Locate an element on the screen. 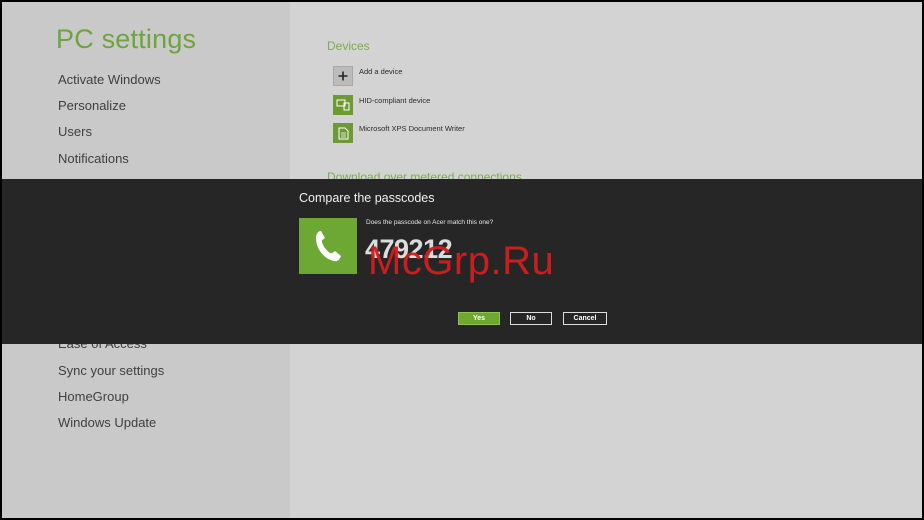  yes-button: Yes is located at coordinates (479, 318).